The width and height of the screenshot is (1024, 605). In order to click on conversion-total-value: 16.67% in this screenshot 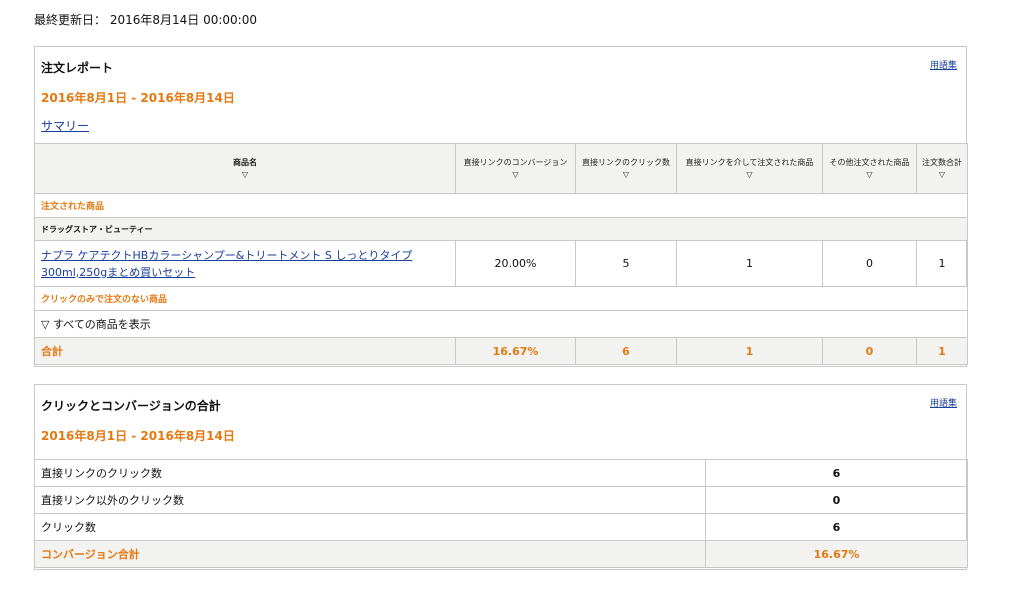, I will do `click(836, 554)`.